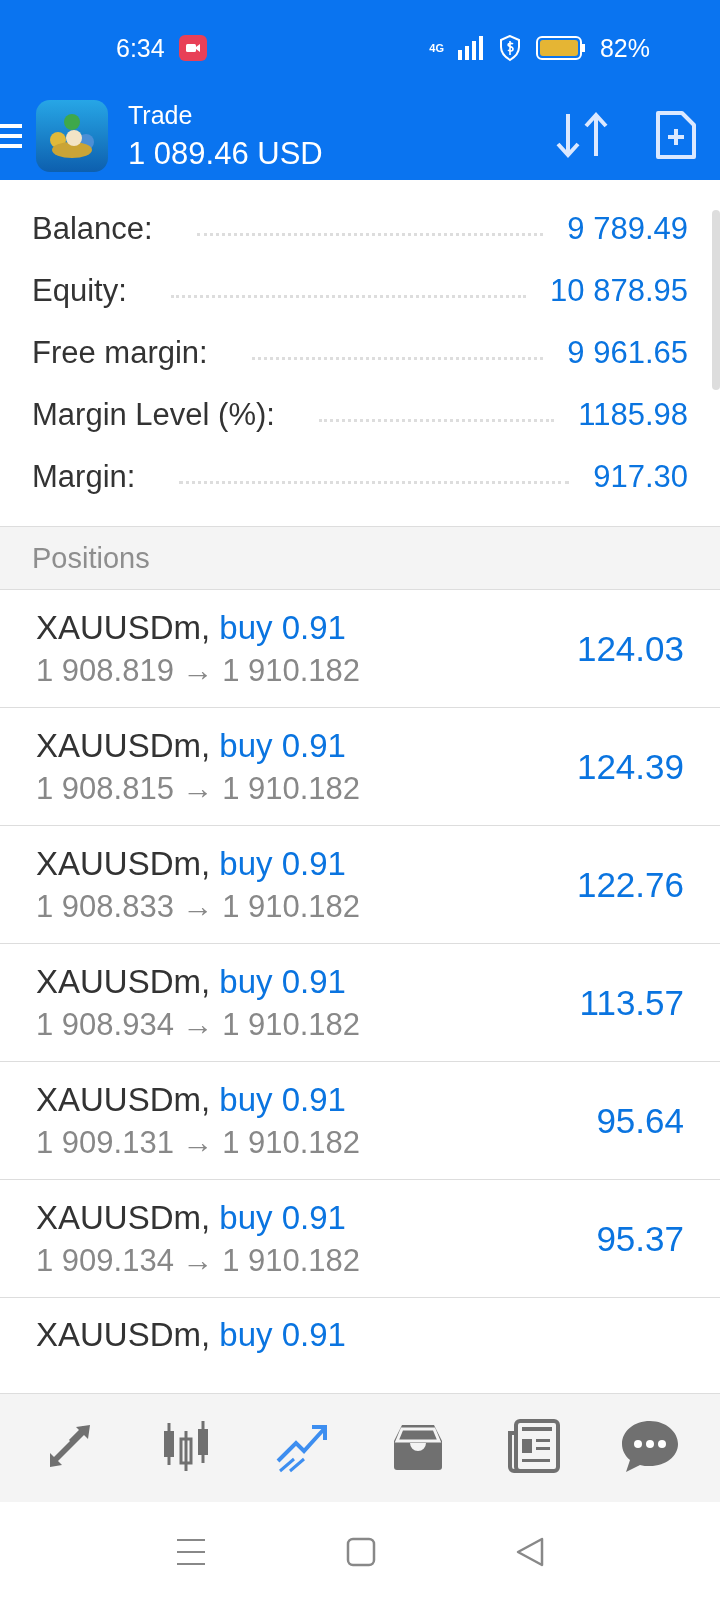 This screenshot has width=720, height=1600. Describe the element at coordinates (560, 48) in the screenshot. I see `battery-icon` at that location.